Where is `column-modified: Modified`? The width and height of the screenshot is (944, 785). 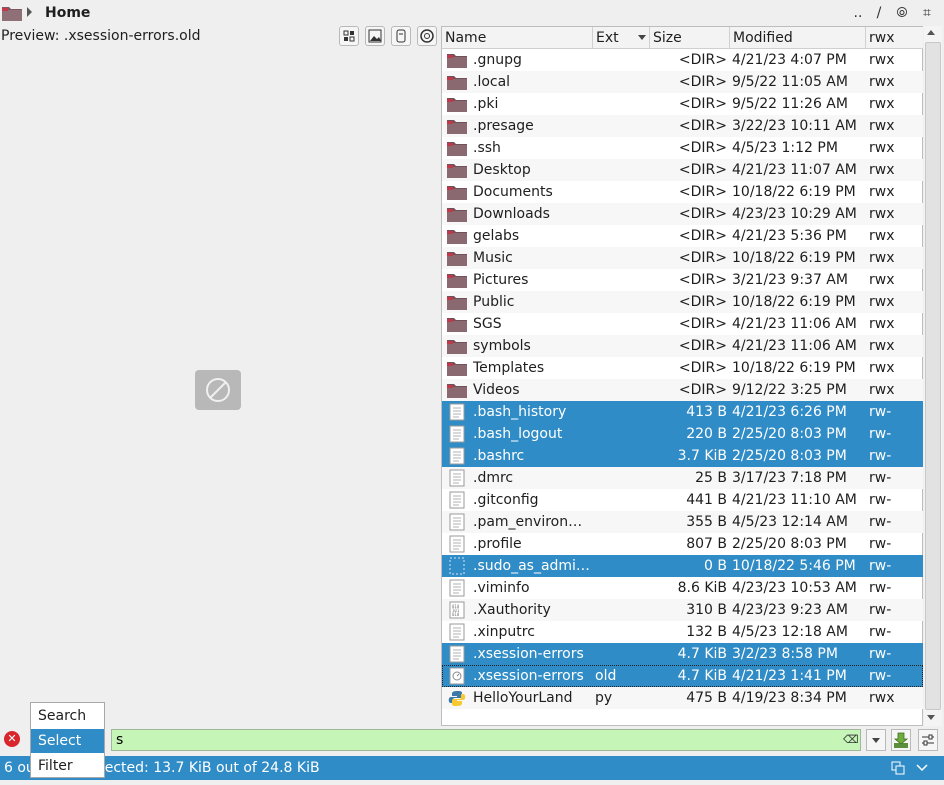 column-modified: Modified is located at coordinates (798, 38).